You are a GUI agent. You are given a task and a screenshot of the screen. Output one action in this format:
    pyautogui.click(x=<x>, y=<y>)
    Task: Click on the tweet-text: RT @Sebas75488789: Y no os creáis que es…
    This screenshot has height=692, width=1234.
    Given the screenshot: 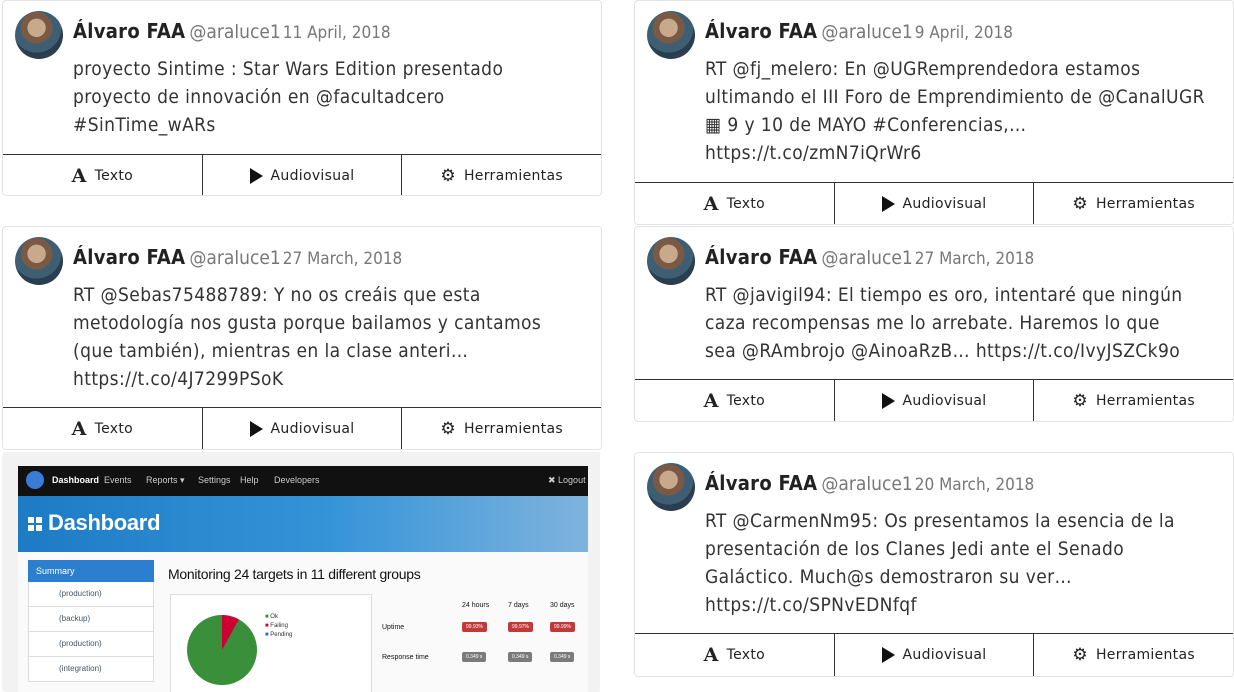 What is the action you would take?
    pyautogui.click(x=307, y=337)
    